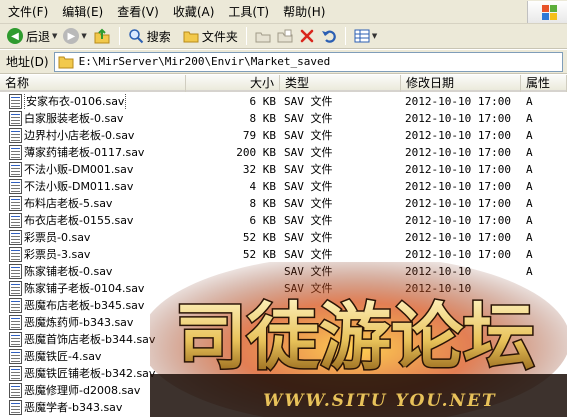  I want to click on file-row: 安家布衣-0106.sav 6 KB SAV 文件 2012-10-10 17:00 A, so click(283, 101).